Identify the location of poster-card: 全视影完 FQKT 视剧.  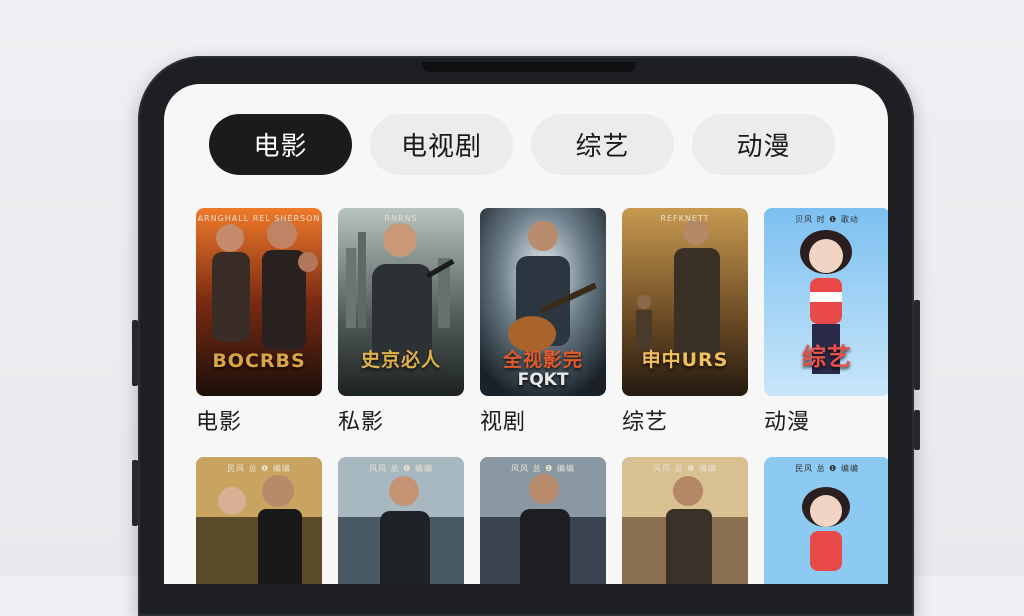
(543, 322).